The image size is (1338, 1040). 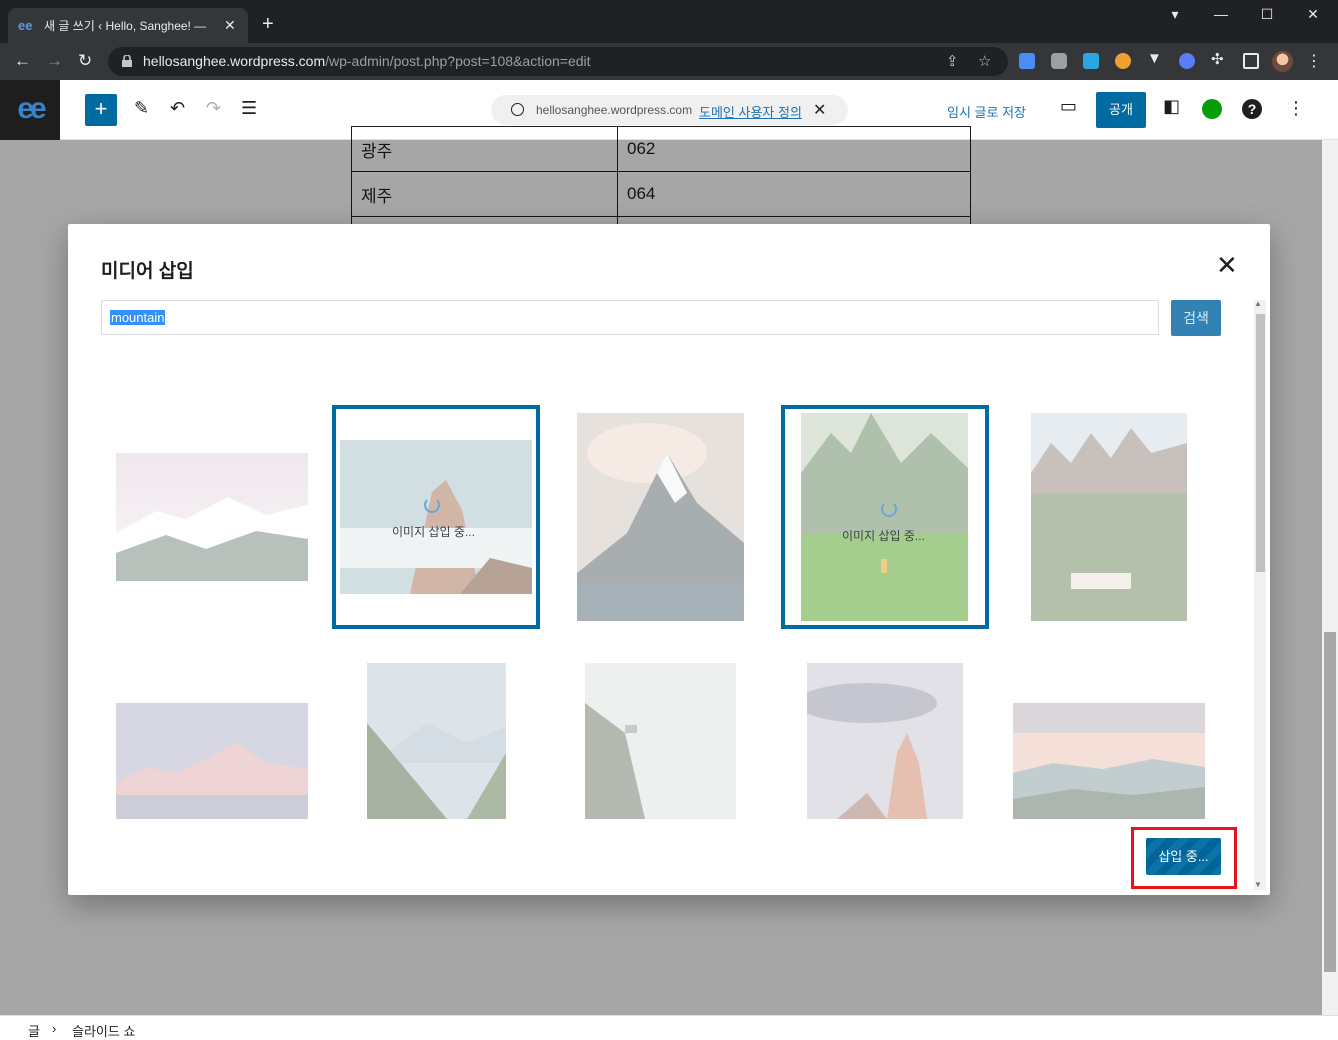 I want to click on domain-banner: hellosanghee.wordpress.com 도메인 사용자 정의 ✕, so click(x=669, y=110).